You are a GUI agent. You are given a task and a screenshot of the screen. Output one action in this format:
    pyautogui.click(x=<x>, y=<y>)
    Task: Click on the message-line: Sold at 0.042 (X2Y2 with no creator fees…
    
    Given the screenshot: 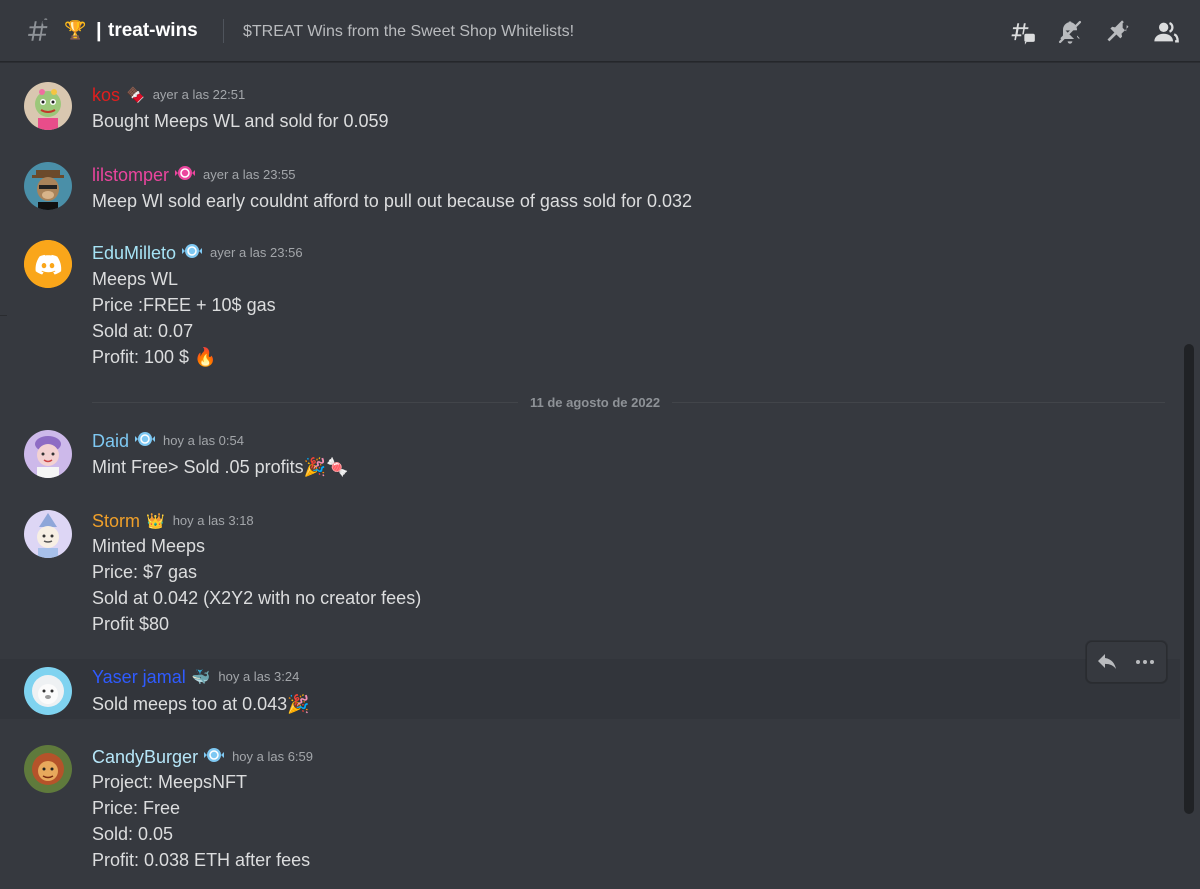 What is the action you would take?
    pyautogui.click(x=257, y=598)
    